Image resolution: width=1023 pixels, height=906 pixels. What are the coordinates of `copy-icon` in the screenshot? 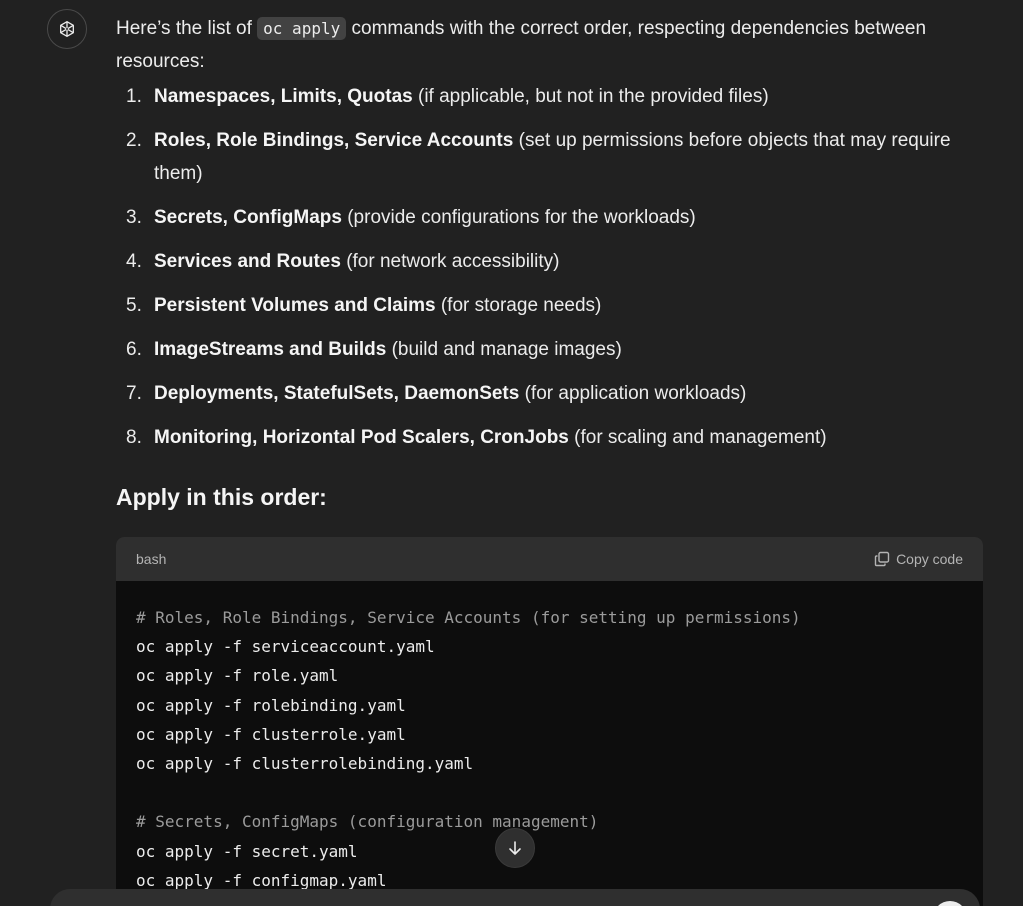 It's located at (882, 559).